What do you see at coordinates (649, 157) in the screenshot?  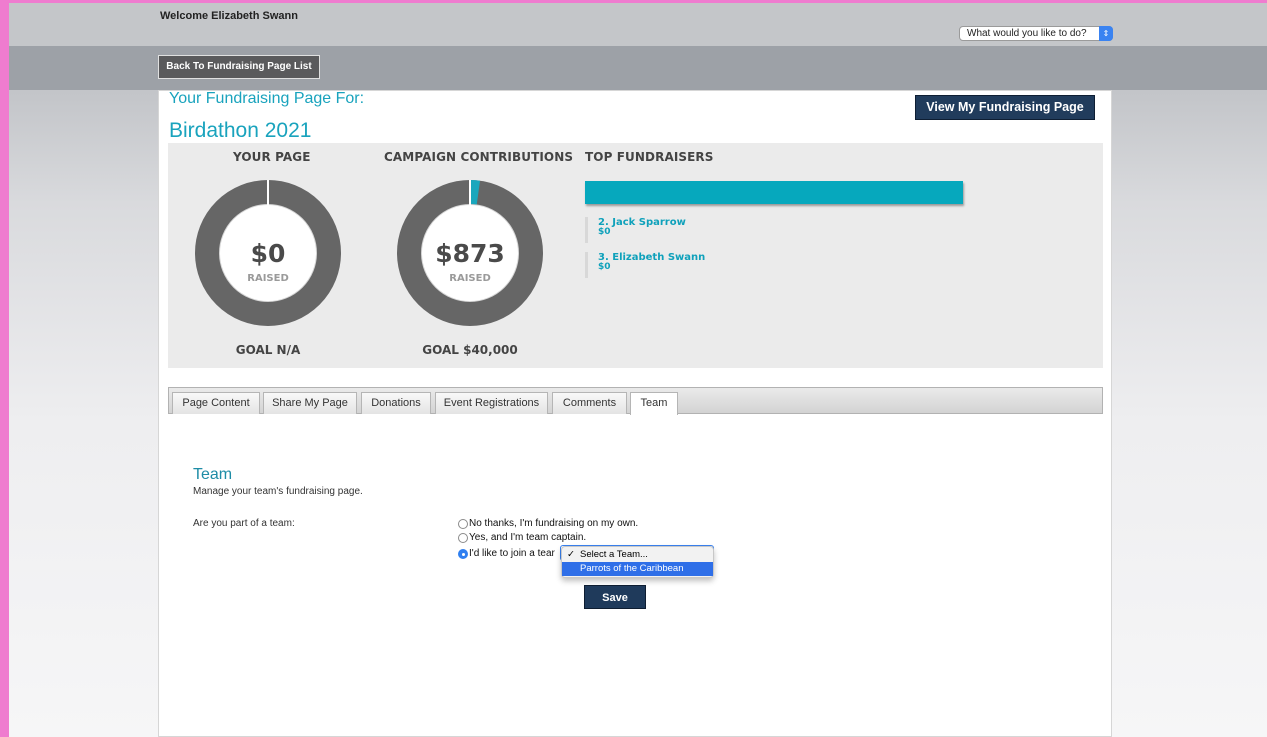 I see `top-fundraisers-title: TOP FUNDRAISERS` at bounding box center [649, 157].